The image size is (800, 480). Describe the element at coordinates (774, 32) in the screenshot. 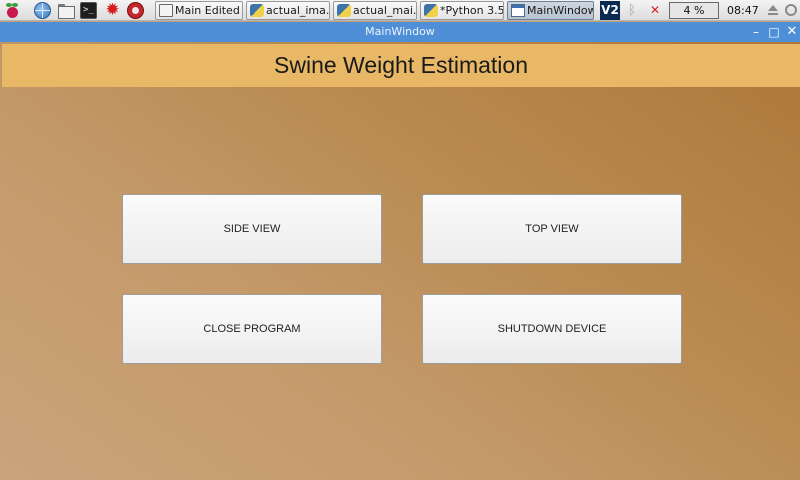

I see `maximize-button: □` at that location.